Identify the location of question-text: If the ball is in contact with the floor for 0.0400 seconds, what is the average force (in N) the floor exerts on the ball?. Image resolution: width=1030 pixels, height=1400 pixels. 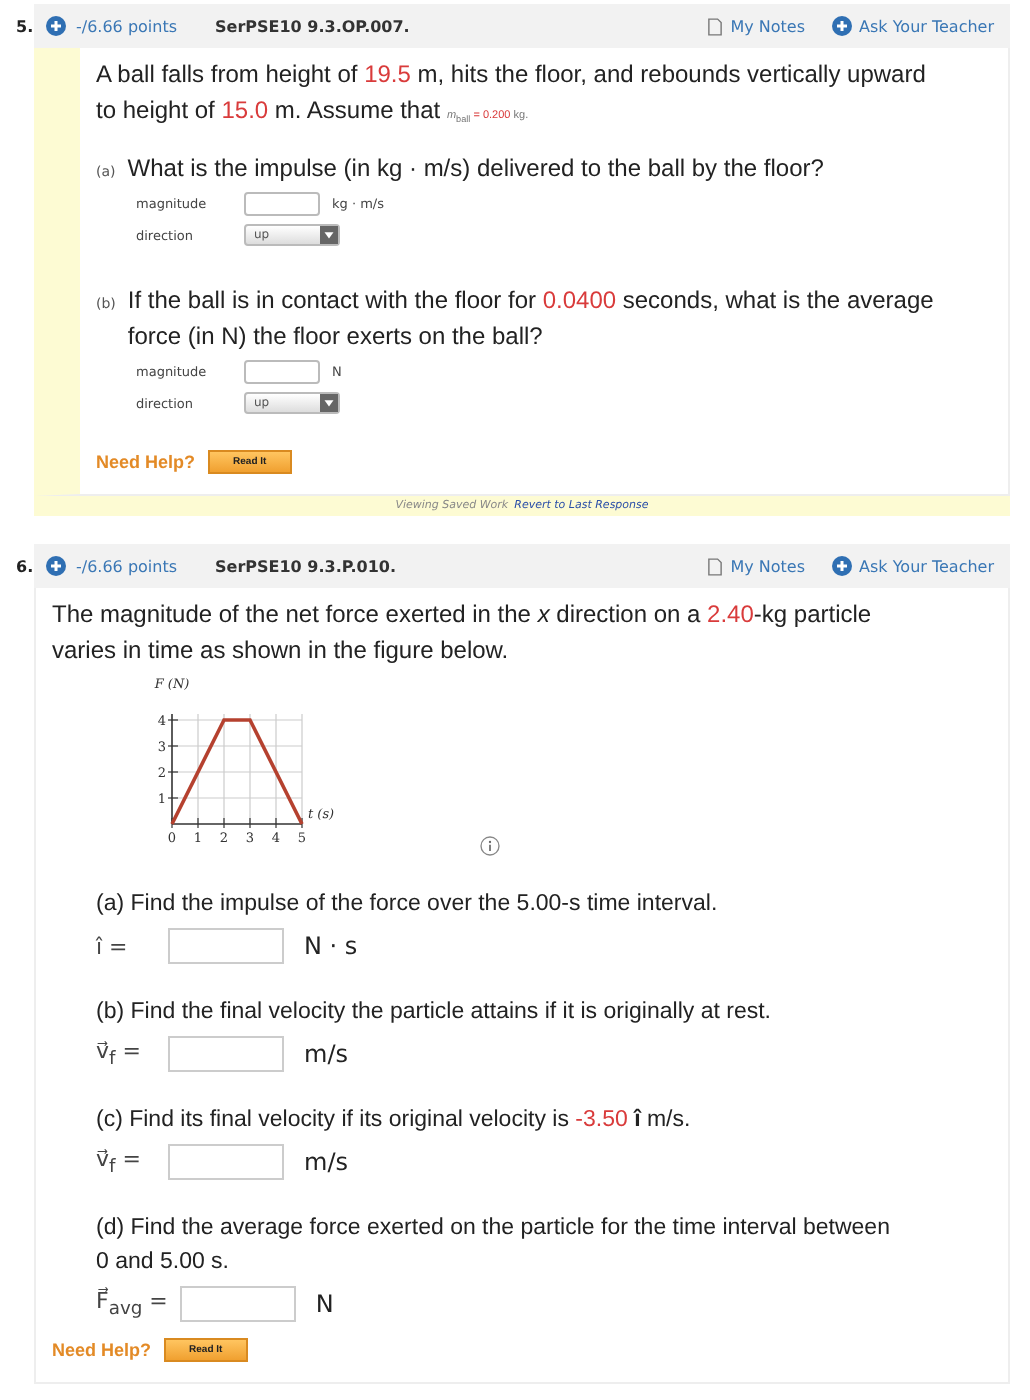
(531, 319).